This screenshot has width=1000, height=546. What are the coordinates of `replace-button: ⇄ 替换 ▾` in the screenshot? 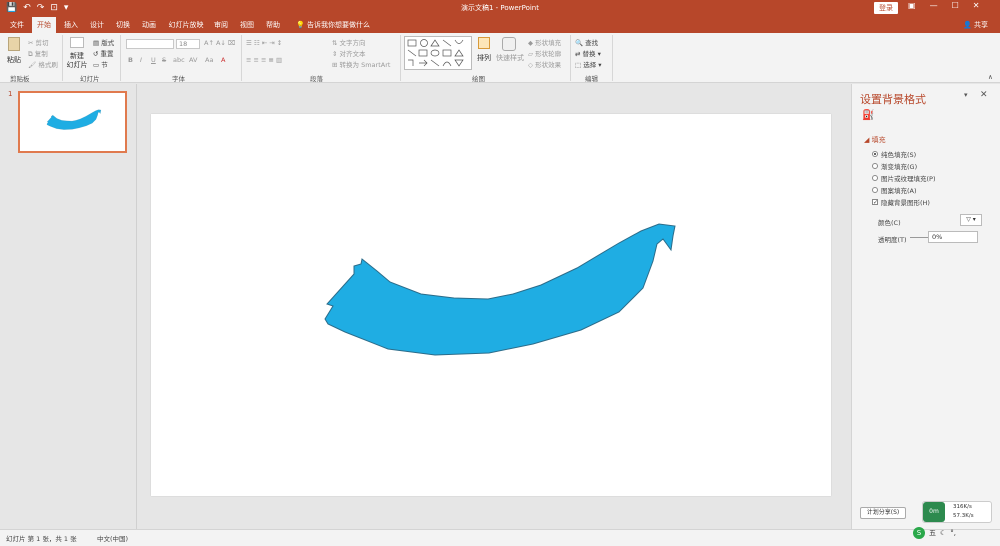 It's located at (588, 53).